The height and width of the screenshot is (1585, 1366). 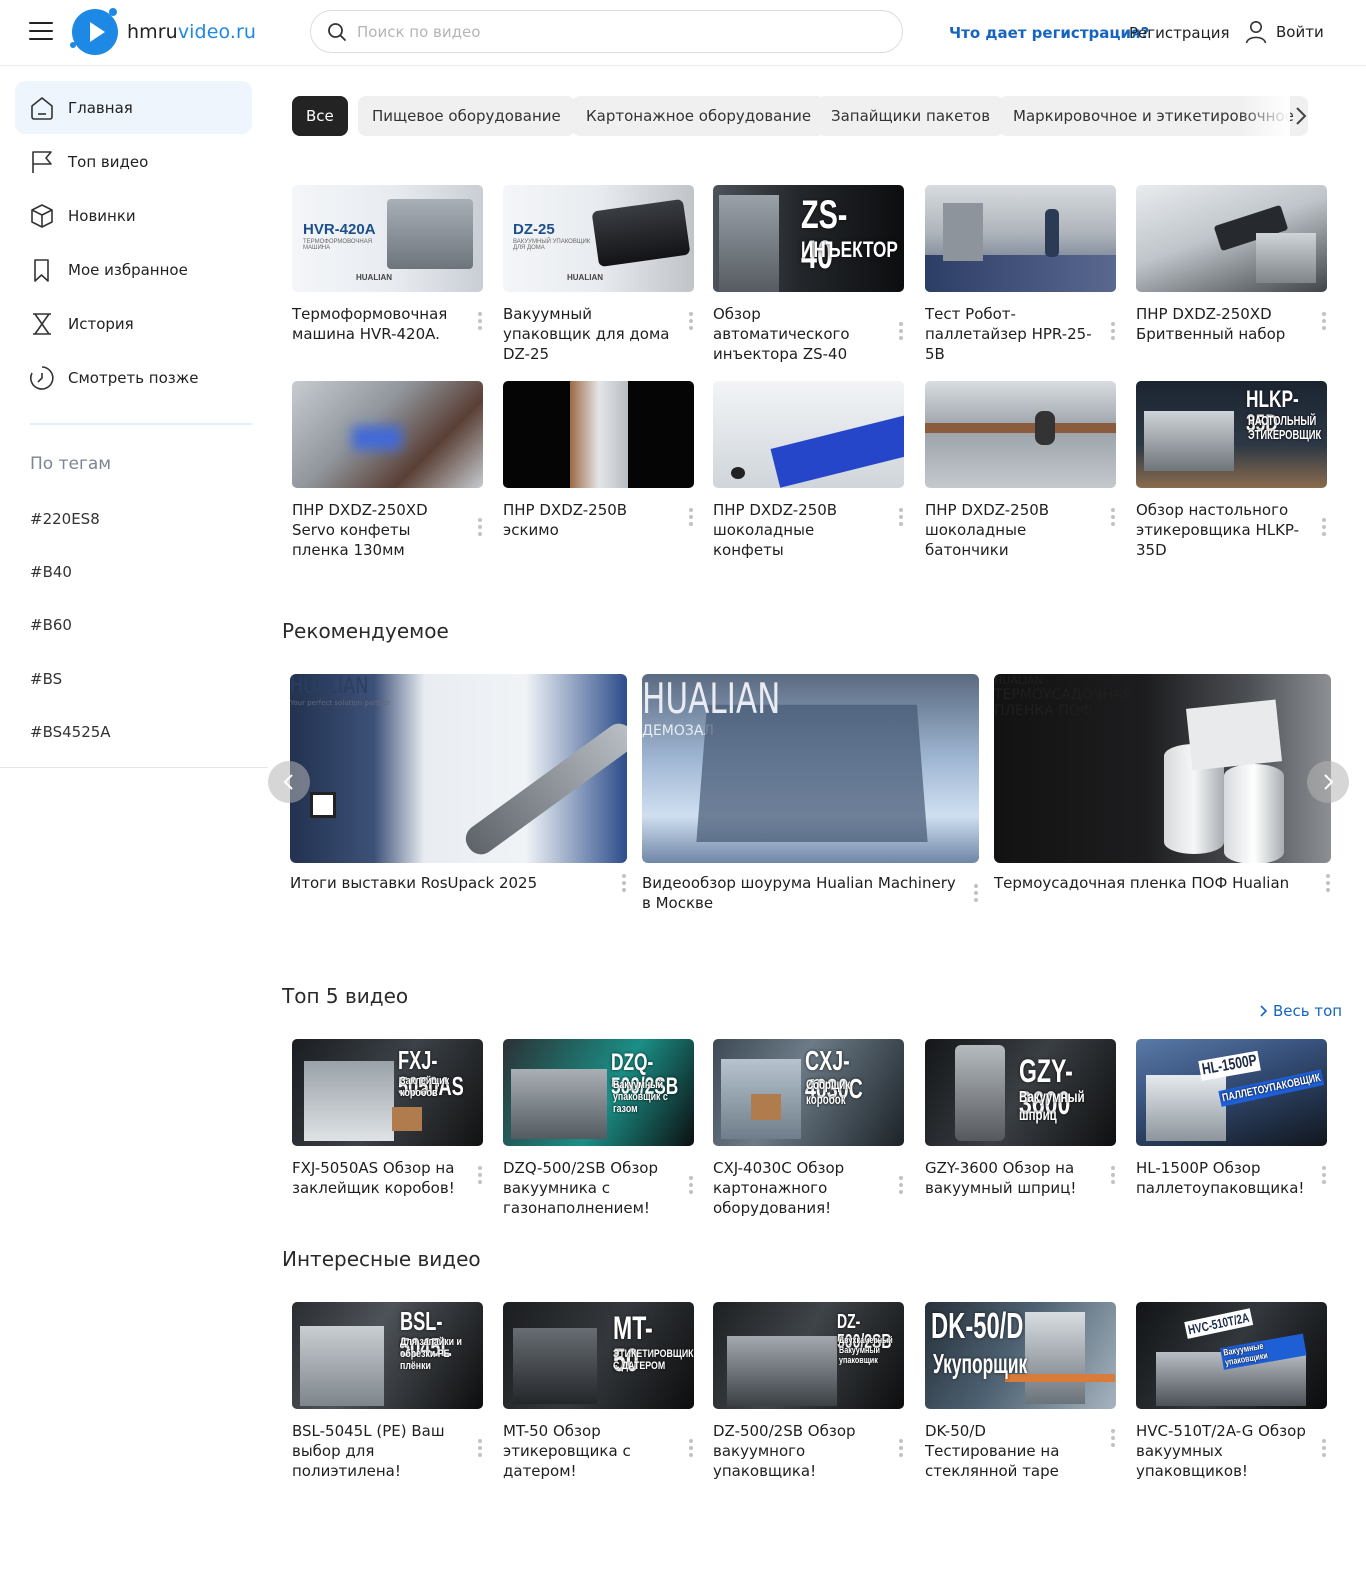 I want to click on video-thumbnail: CXJ-4030C Сборщик коробок, so click(x=808, y=1092).